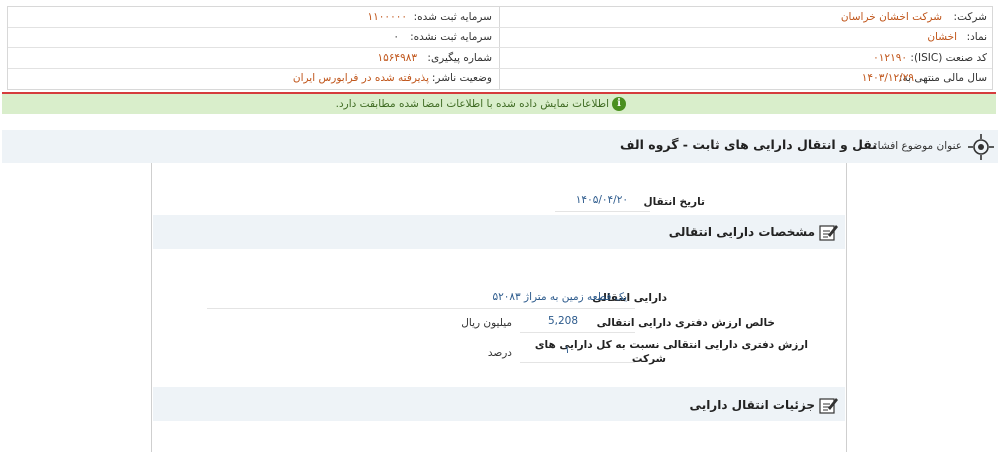  What do you see at coordinates (674, 202) in the screenshot?
I see `transfer-date-label: تاریخ انتقال` at bounding box center [674, 202].